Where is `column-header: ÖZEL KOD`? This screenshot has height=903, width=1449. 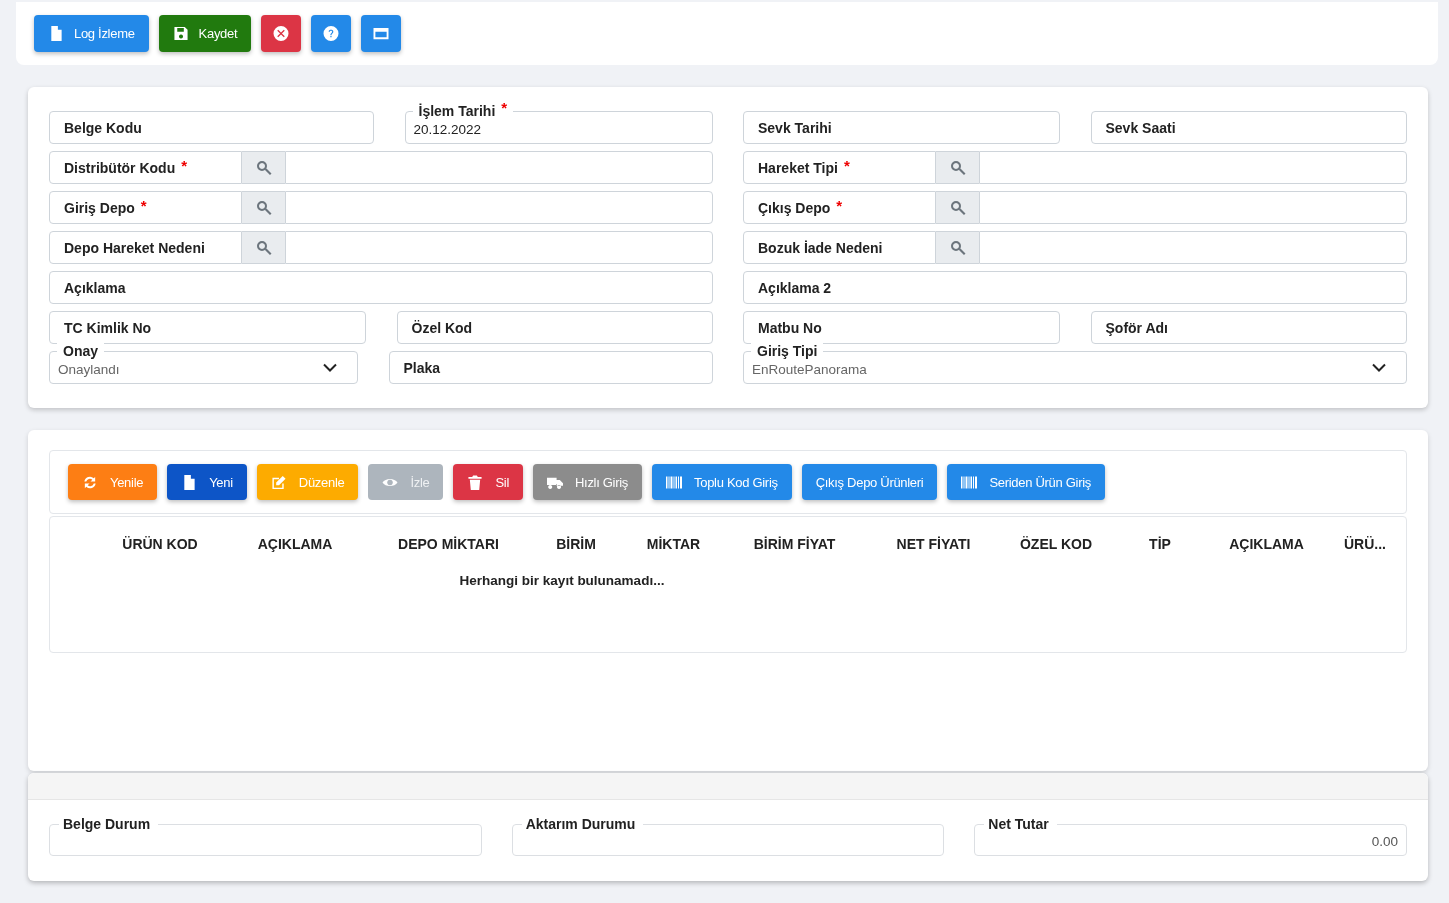 column-header: ÖZEL KOD is located at coordinates (1056, 544).